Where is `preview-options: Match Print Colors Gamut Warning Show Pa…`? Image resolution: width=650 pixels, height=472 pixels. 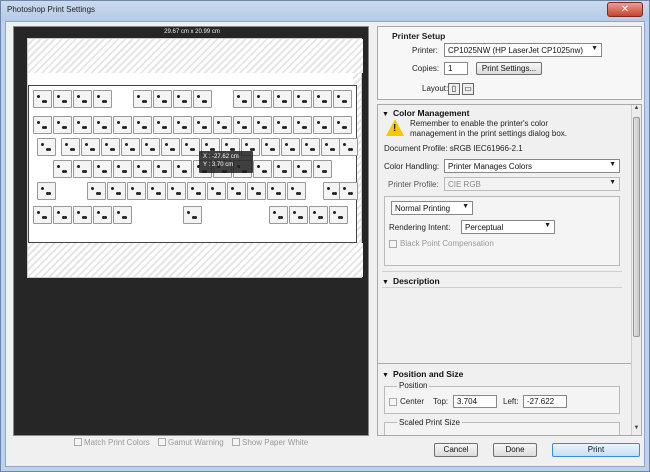 preview-options: Match Print Colors Gamut Warning Show Pa… is located at coordinates (224, 444).